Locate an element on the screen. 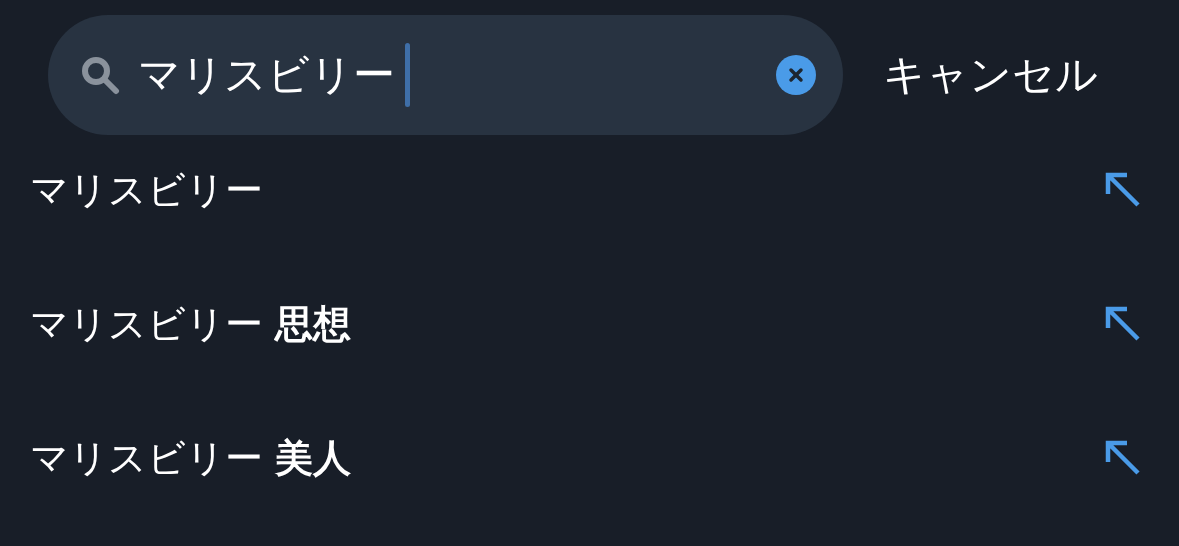 This screenshot has width=1179, height=546. search-text: マリスビリー is located at coordinates (266, 75).